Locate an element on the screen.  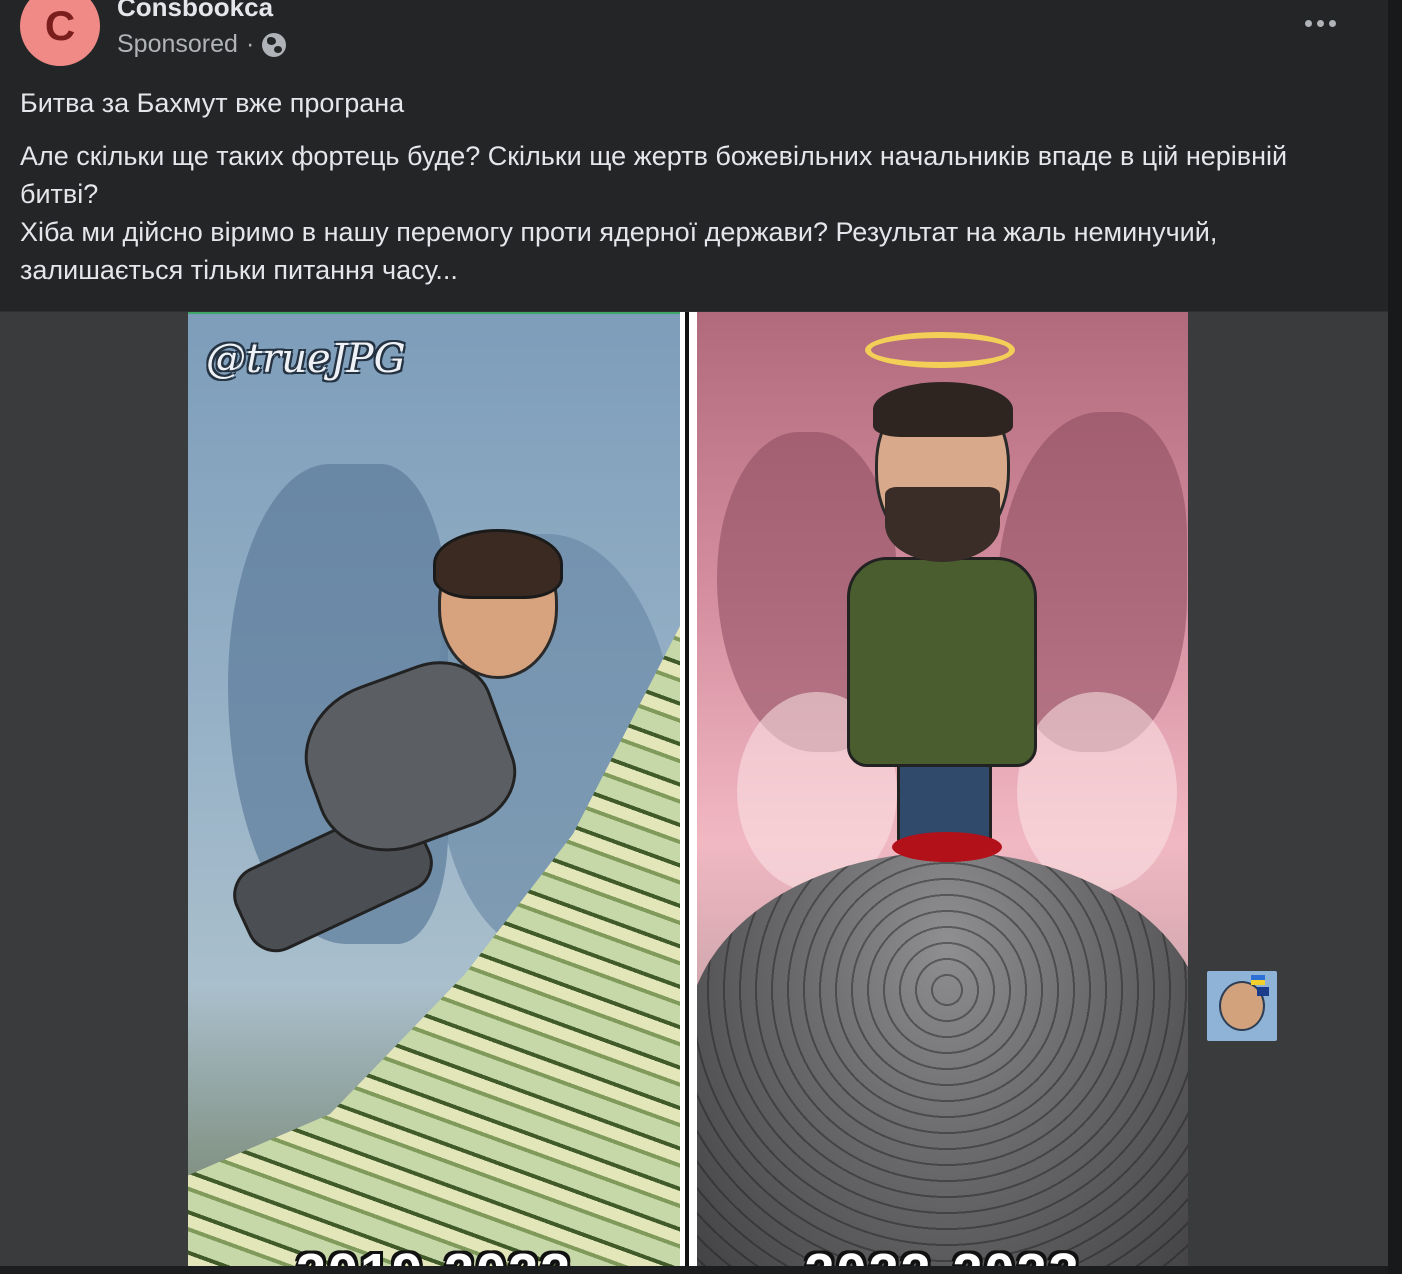
post-headline: Битва за Бахмут вже програна is located at coordinates (212, 103).